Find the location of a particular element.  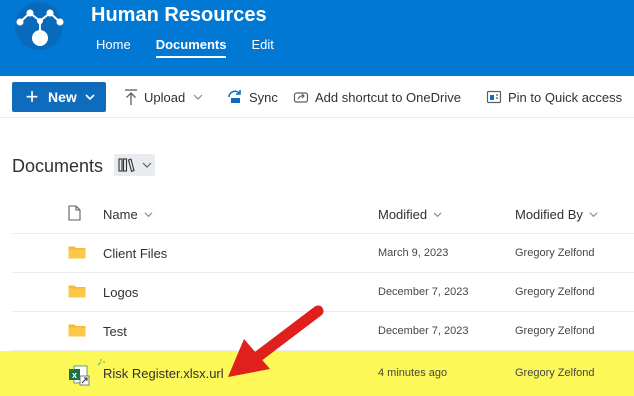

svg-text: x is located at coordinates (74, 375).